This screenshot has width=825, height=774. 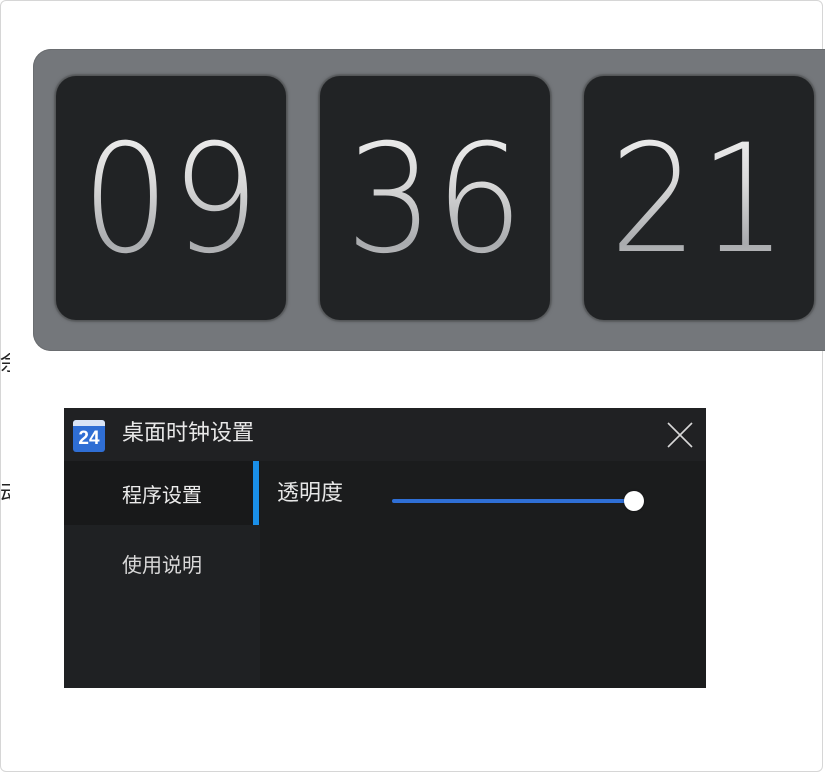 I want to click on hours-digits: 09, so click(x=171, y=200).